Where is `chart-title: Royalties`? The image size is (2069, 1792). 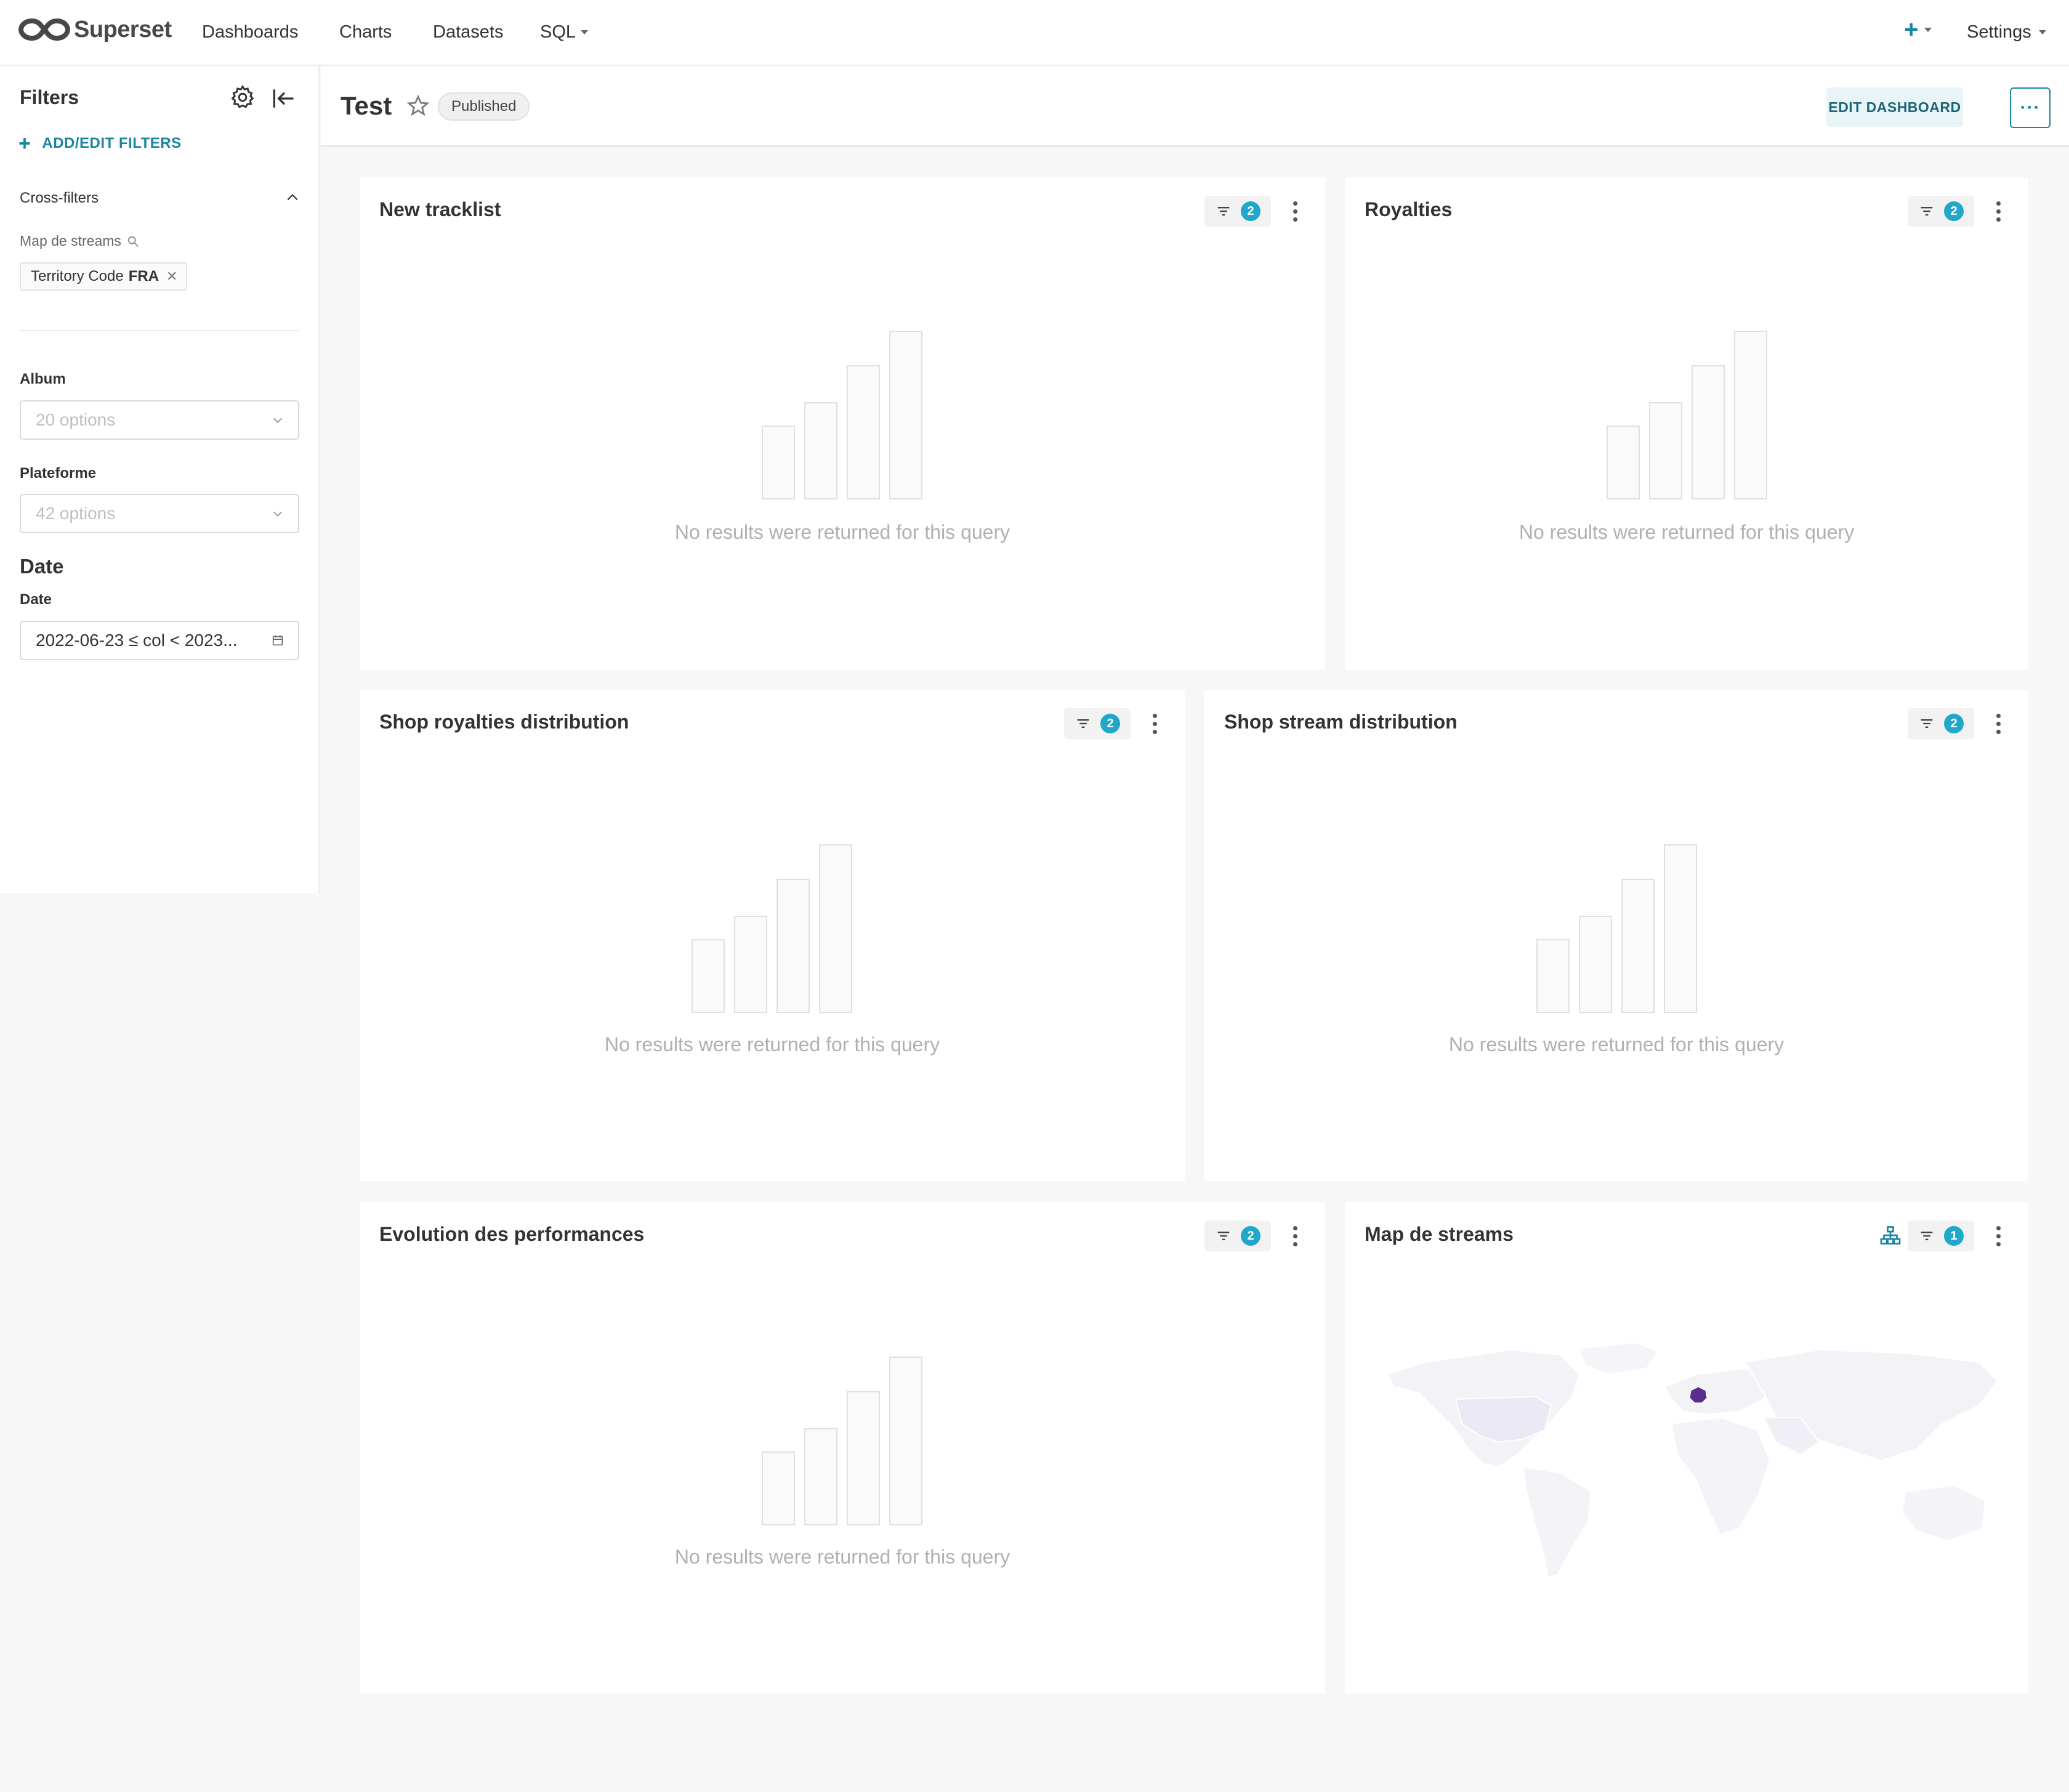 chart-title: Royalties is located at coordinates (1409, 209).